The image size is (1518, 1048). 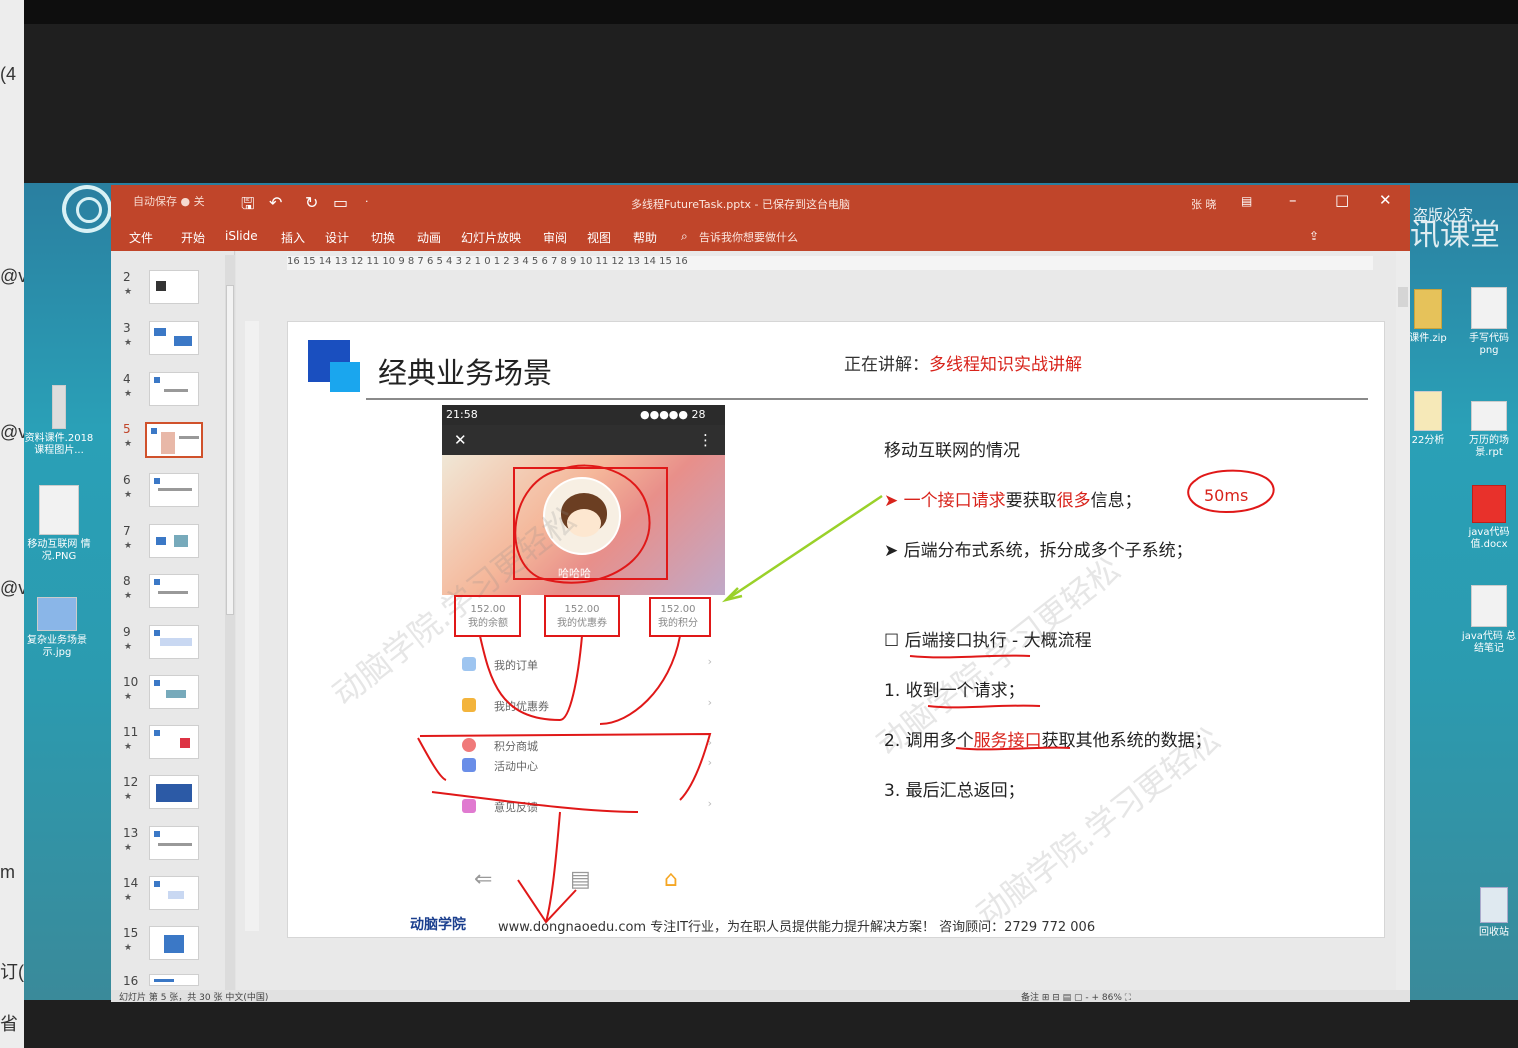 I want to click on slide-thumbnail: 13 ★, so click(x=169, y=846).